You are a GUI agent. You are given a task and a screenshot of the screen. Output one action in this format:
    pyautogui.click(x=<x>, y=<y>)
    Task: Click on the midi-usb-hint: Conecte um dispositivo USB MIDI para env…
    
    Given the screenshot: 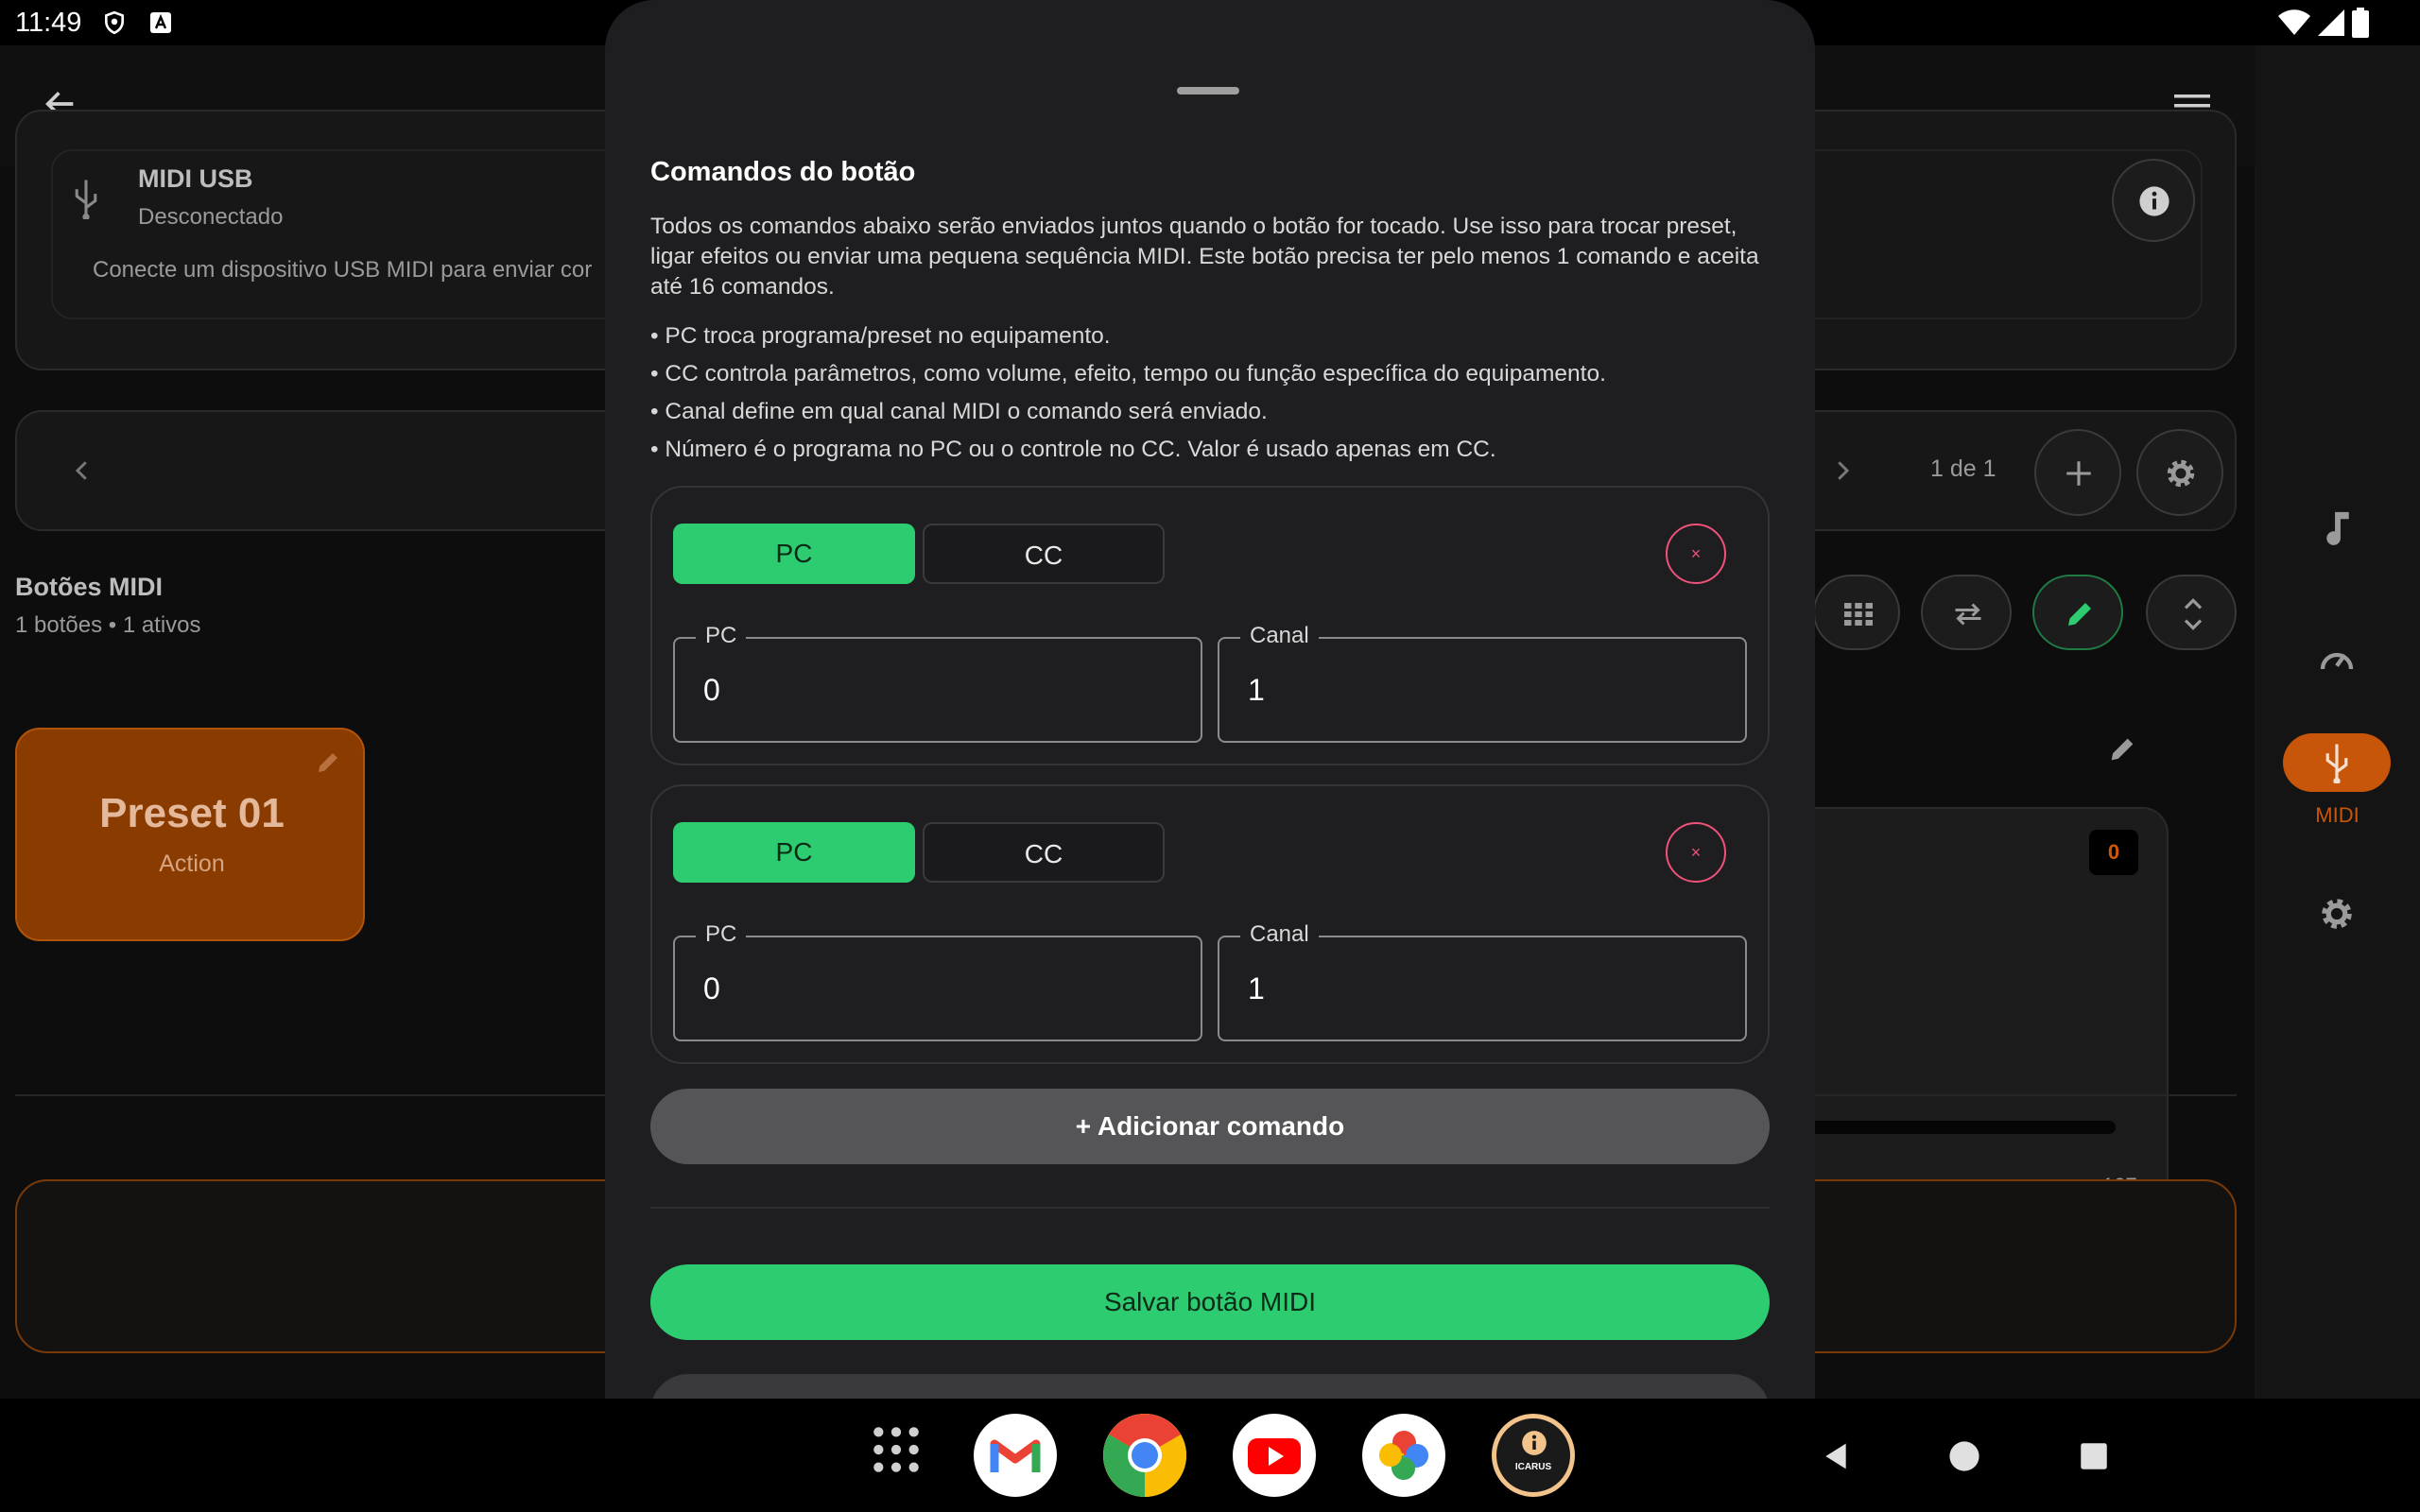 What is the action you would take?
    pyautogui.click(x=343, y=270)
    